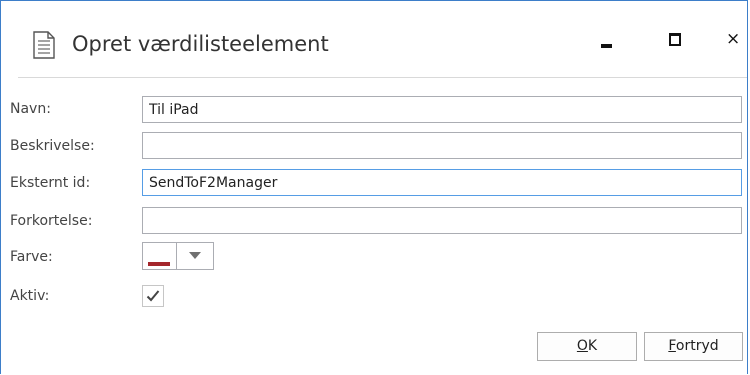 This screenshot has height=375, width=750. Describe the element at coordinates (442, 182) in the screenshot. I see `external-id-input` at that location.